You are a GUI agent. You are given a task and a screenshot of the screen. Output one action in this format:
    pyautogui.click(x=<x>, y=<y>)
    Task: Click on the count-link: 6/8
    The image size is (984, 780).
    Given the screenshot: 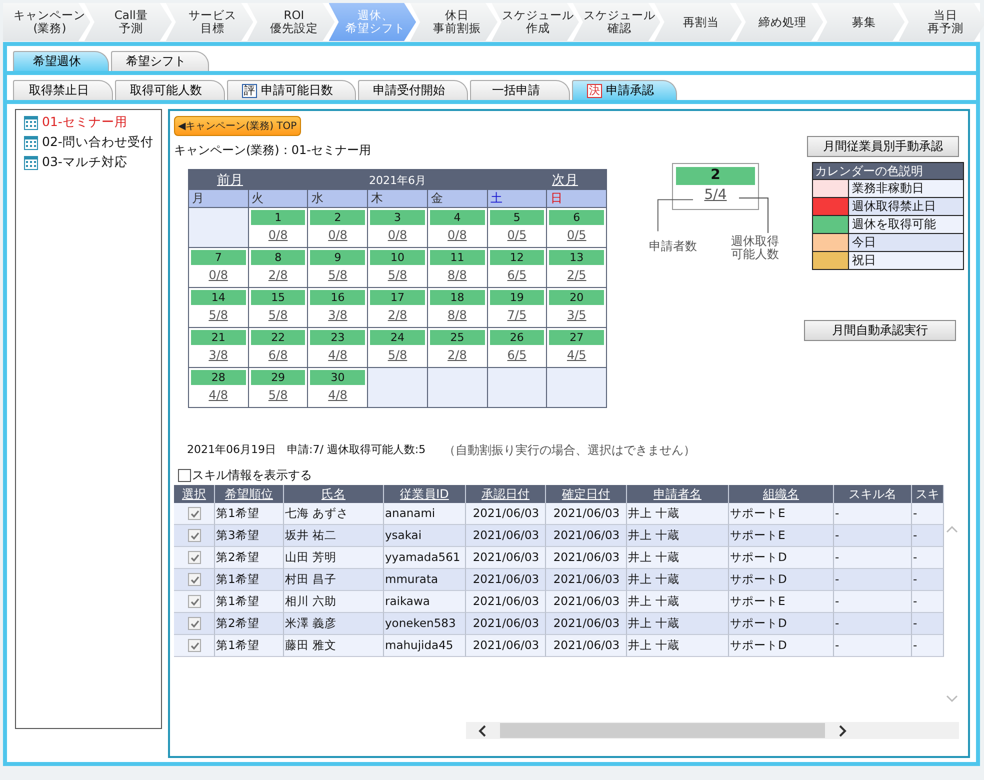 What is the action you would take?
    pyautogui.click(x=278, y=355)
    